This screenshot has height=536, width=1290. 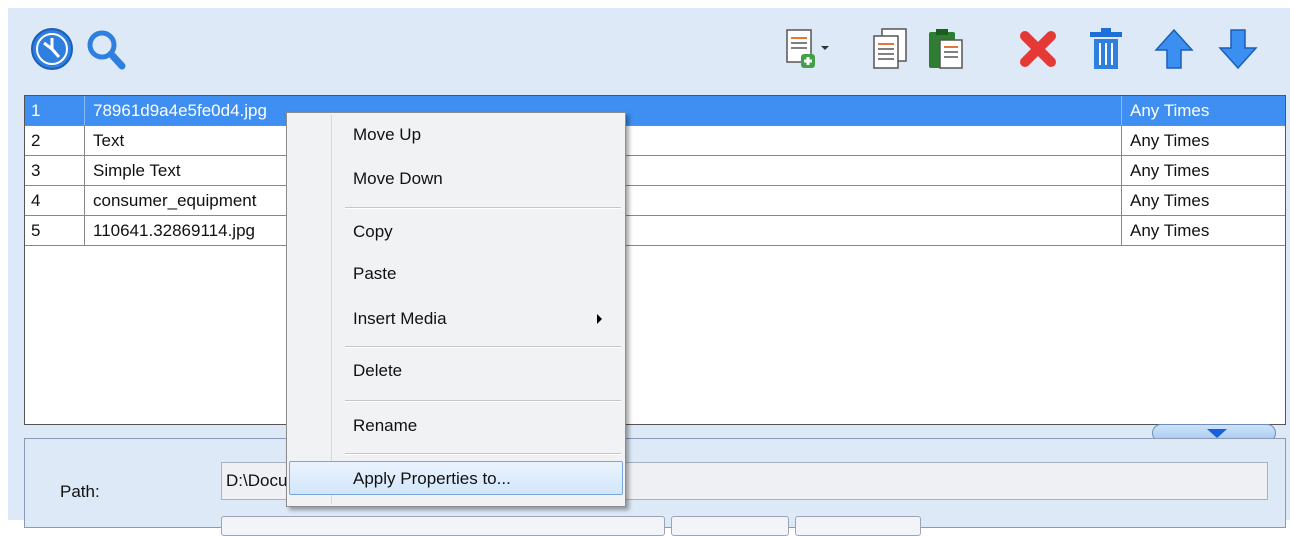 I want to click on row-number: 2, so click(x=55, y=140).